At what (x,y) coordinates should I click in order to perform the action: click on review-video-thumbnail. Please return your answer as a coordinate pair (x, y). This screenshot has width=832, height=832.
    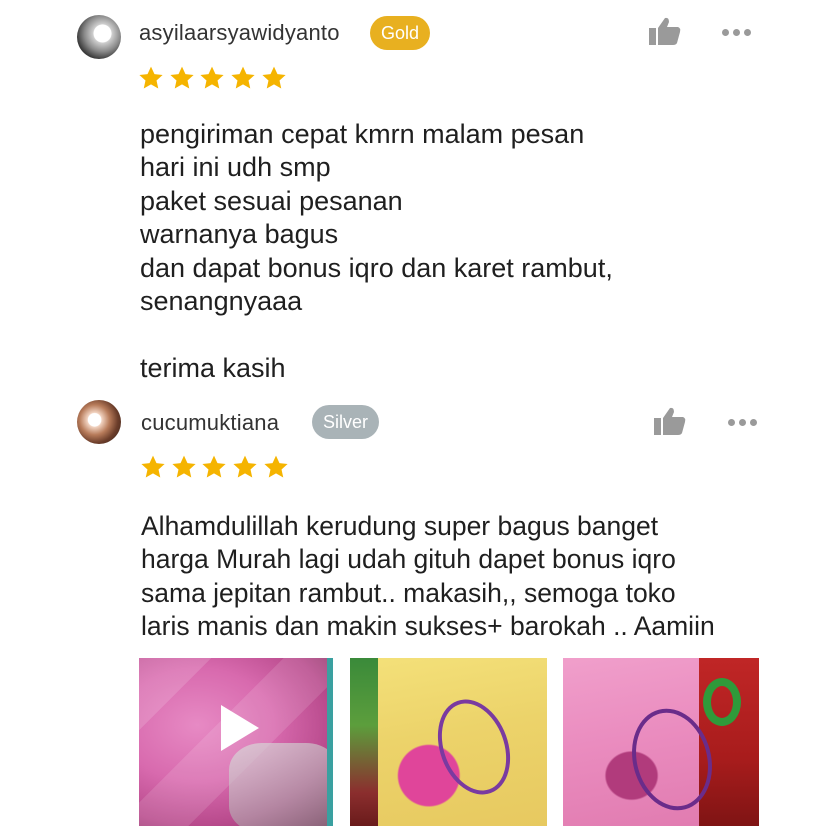
    Looking at the image, I should click on (236, 742).